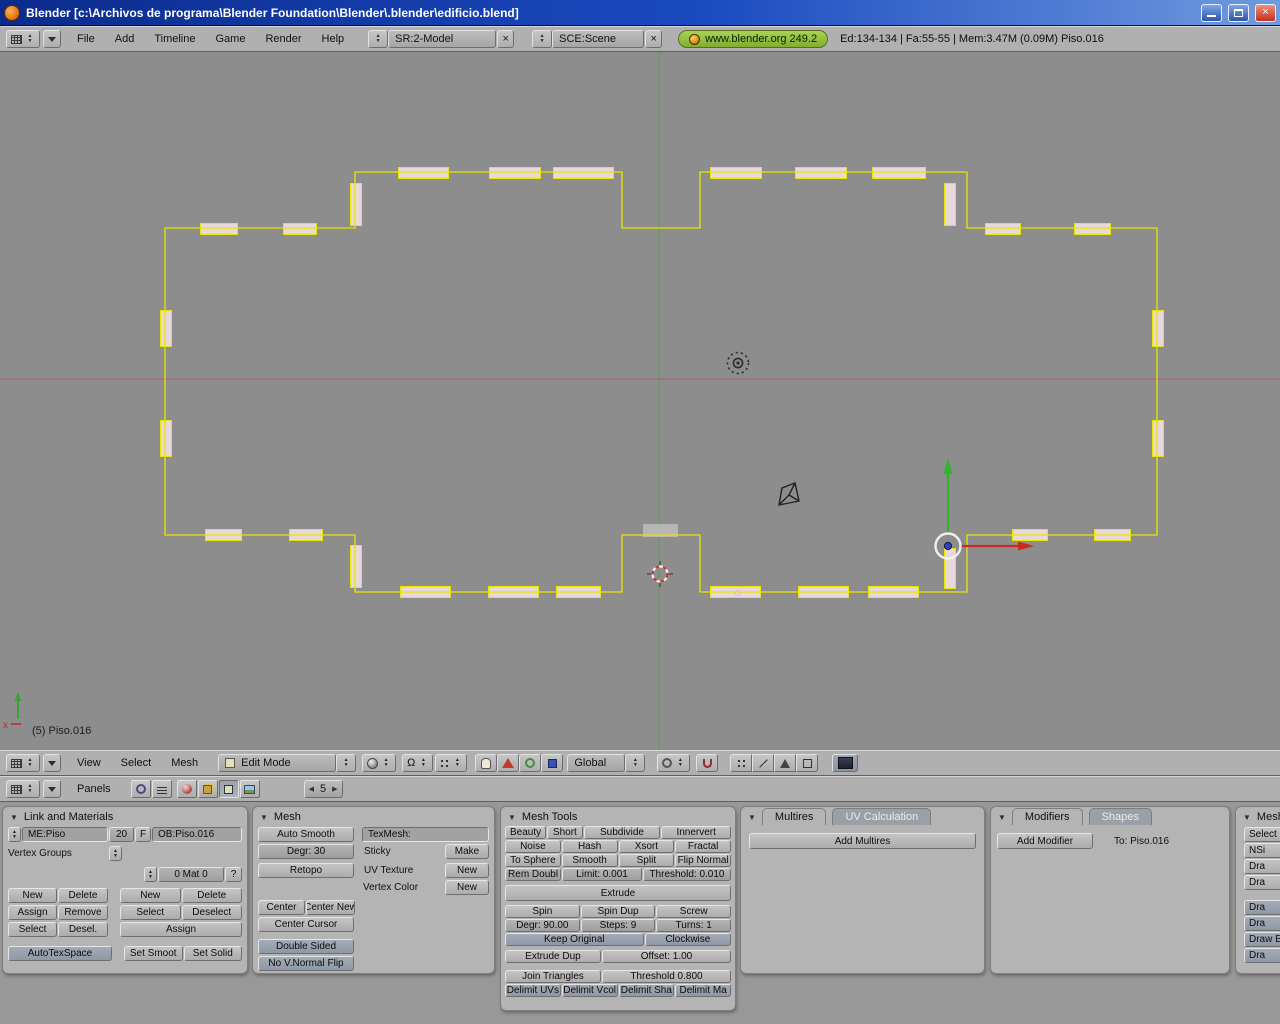 This screenshot has width=1280, height=1024. What do you see at coordinates (984, 509) in the screenshot?
I see `transform-manipulator` at bounding box center [984, 509].